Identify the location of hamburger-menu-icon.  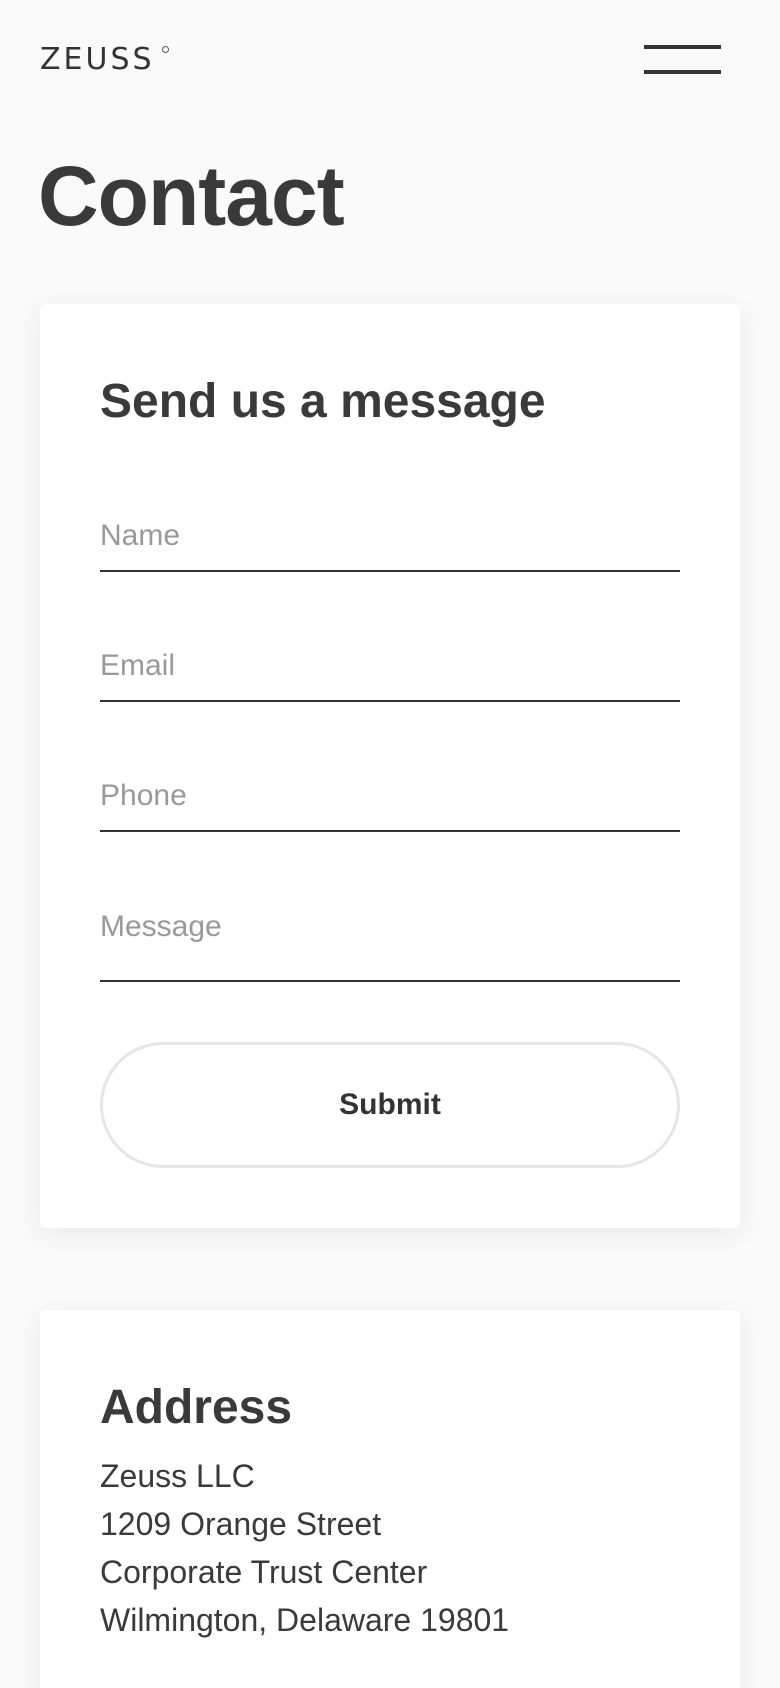
(682, 60).